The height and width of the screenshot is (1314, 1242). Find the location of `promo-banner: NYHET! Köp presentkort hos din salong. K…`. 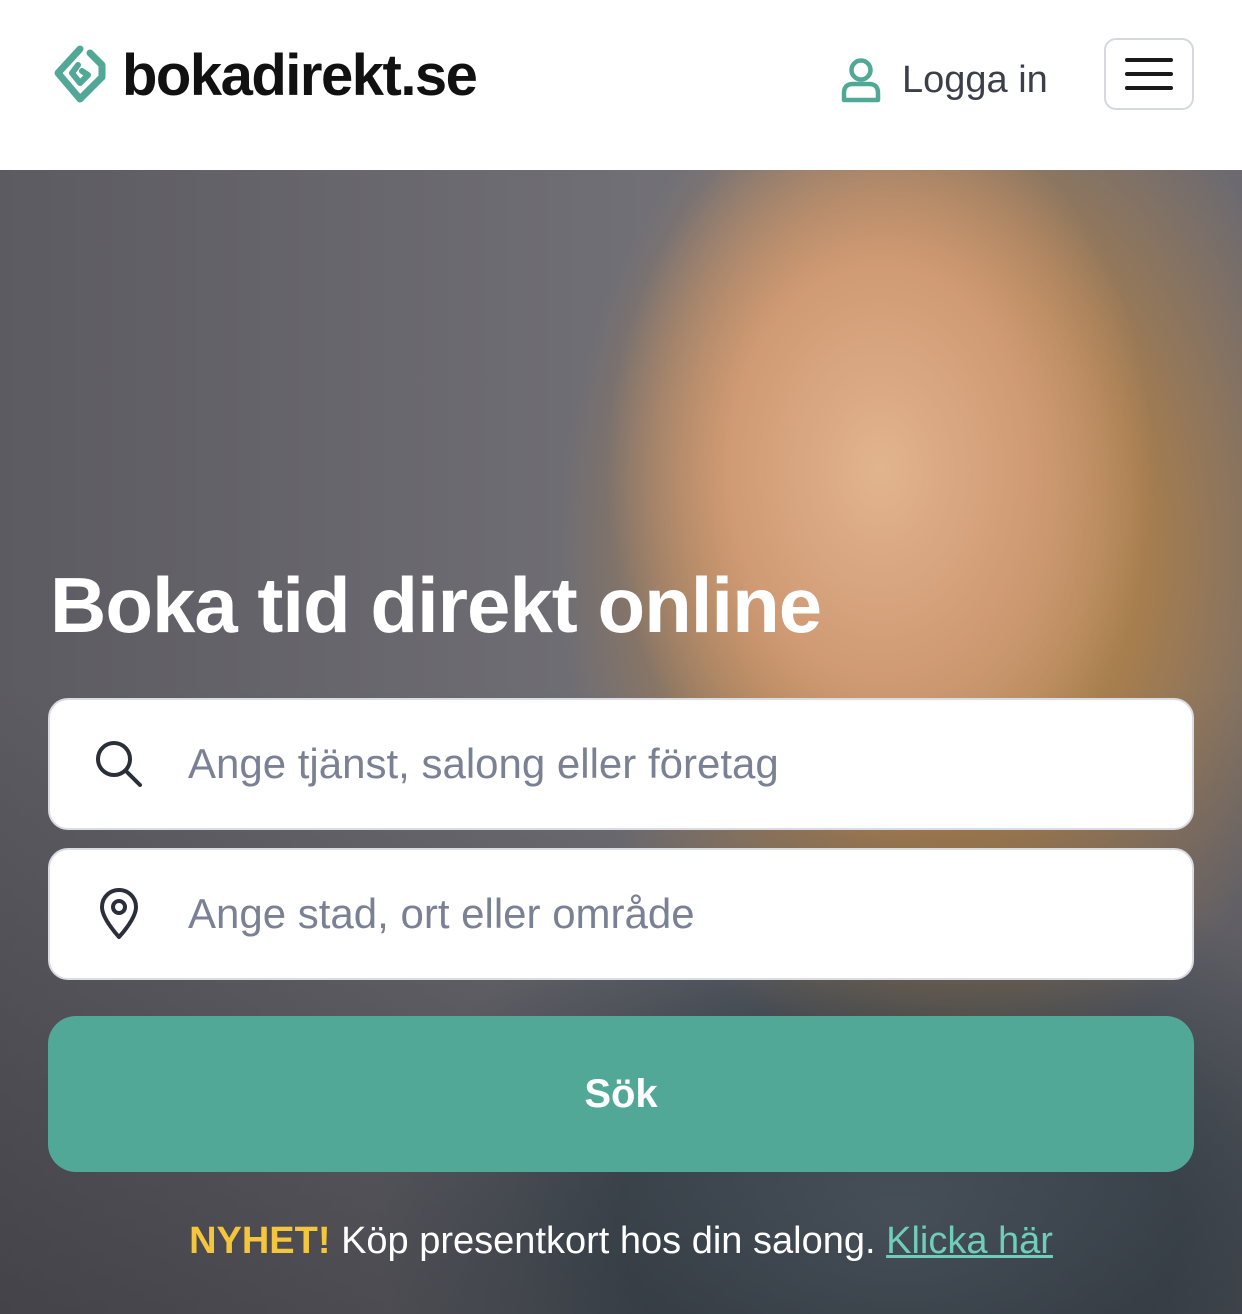

promo-banner: NYHET! Köp presentkort hos din salong. K… is located at coordinates (621, 1241).